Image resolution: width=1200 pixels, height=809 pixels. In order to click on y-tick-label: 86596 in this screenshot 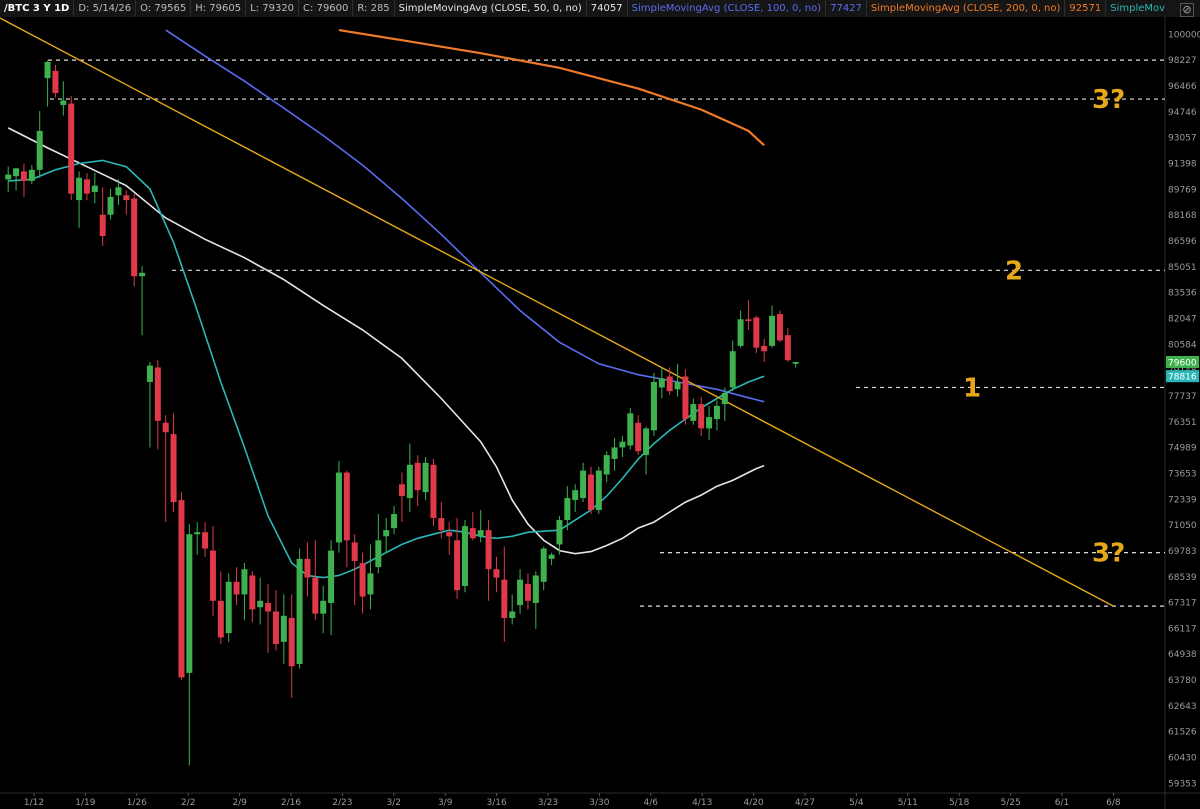, I will do `click(1182, 242)`.